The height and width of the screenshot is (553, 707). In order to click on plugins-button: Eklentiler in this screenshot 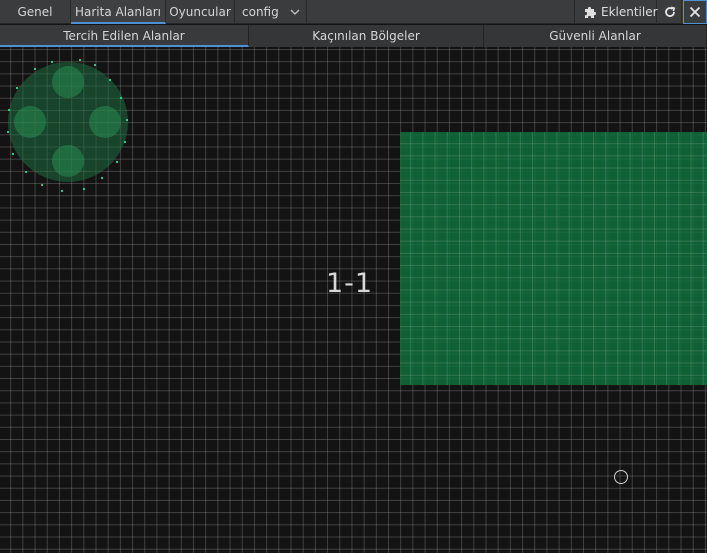, I will do `click(616, 12)`.